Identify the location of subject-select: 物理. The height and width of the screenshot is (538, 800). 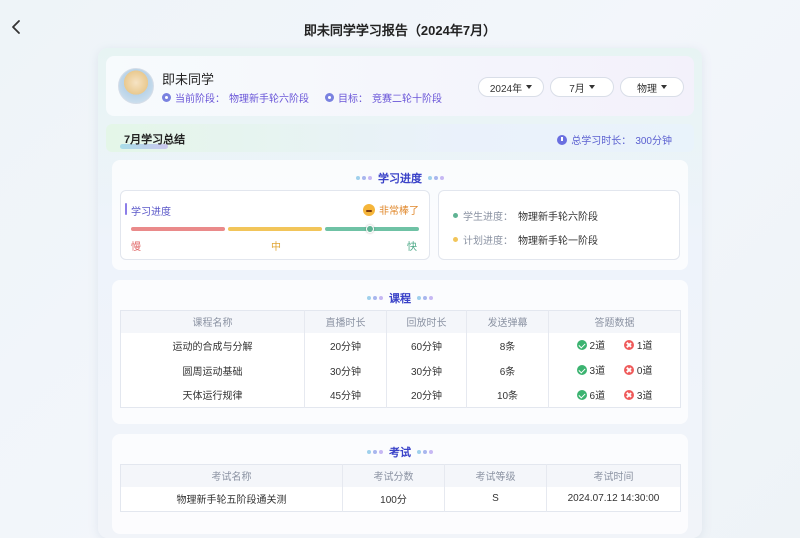
(652, 87).